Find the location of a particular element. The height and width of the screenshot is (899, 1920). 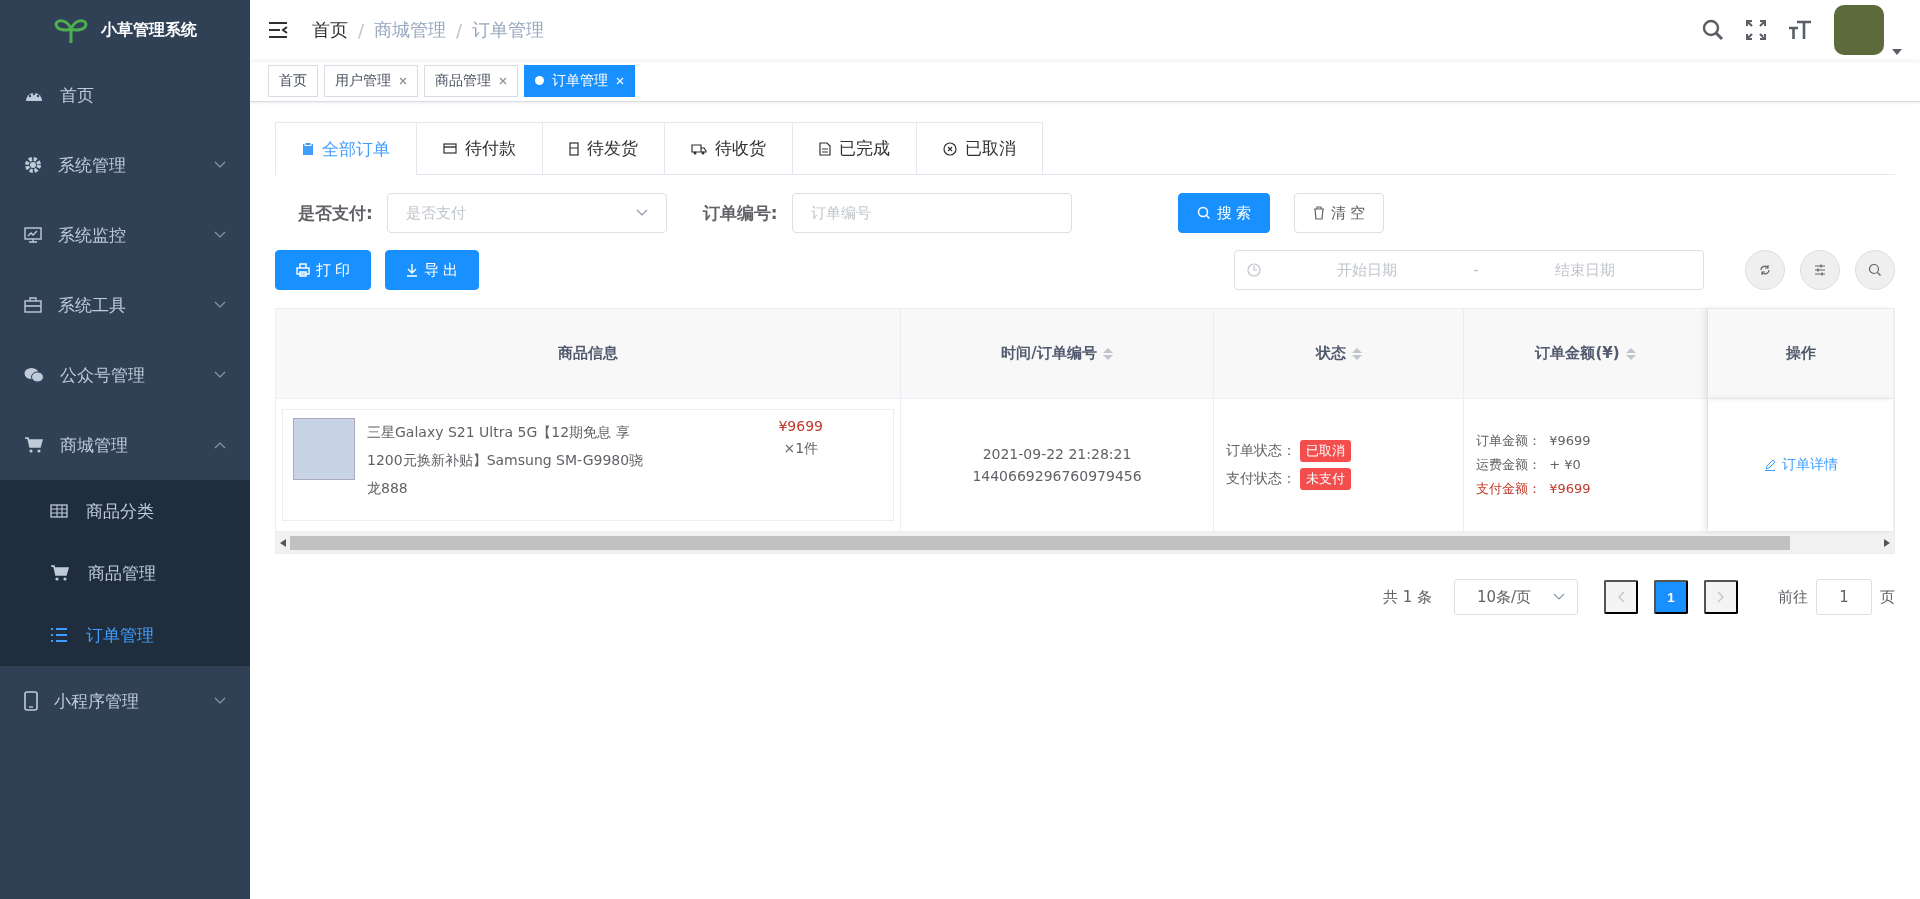

menu-item: 系统监控 is located at coordinates (125, 235).